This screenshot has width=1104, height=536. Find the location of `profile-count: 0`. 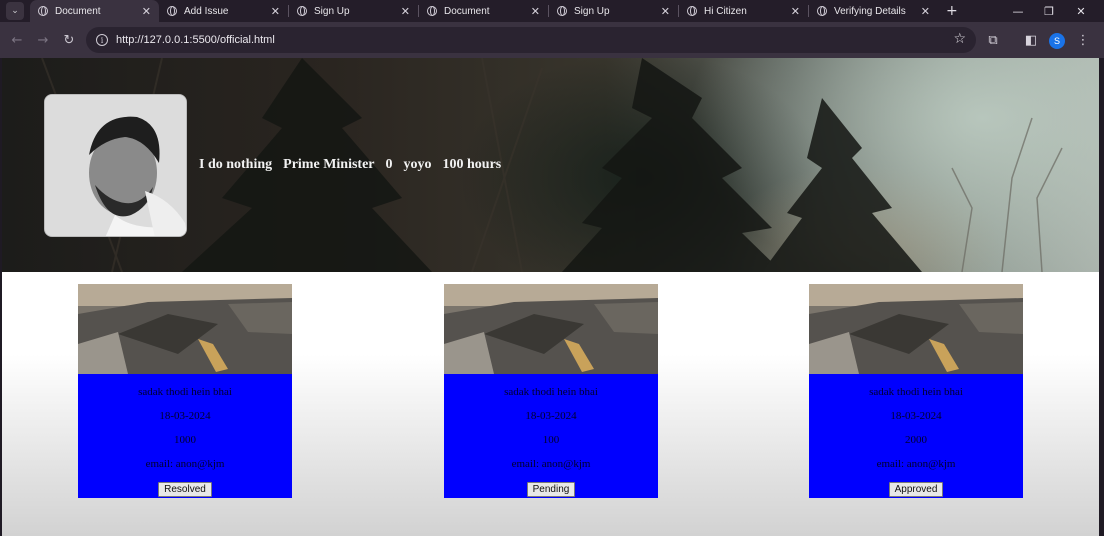

profile-count: 0 is located at coordinates (389, 164).